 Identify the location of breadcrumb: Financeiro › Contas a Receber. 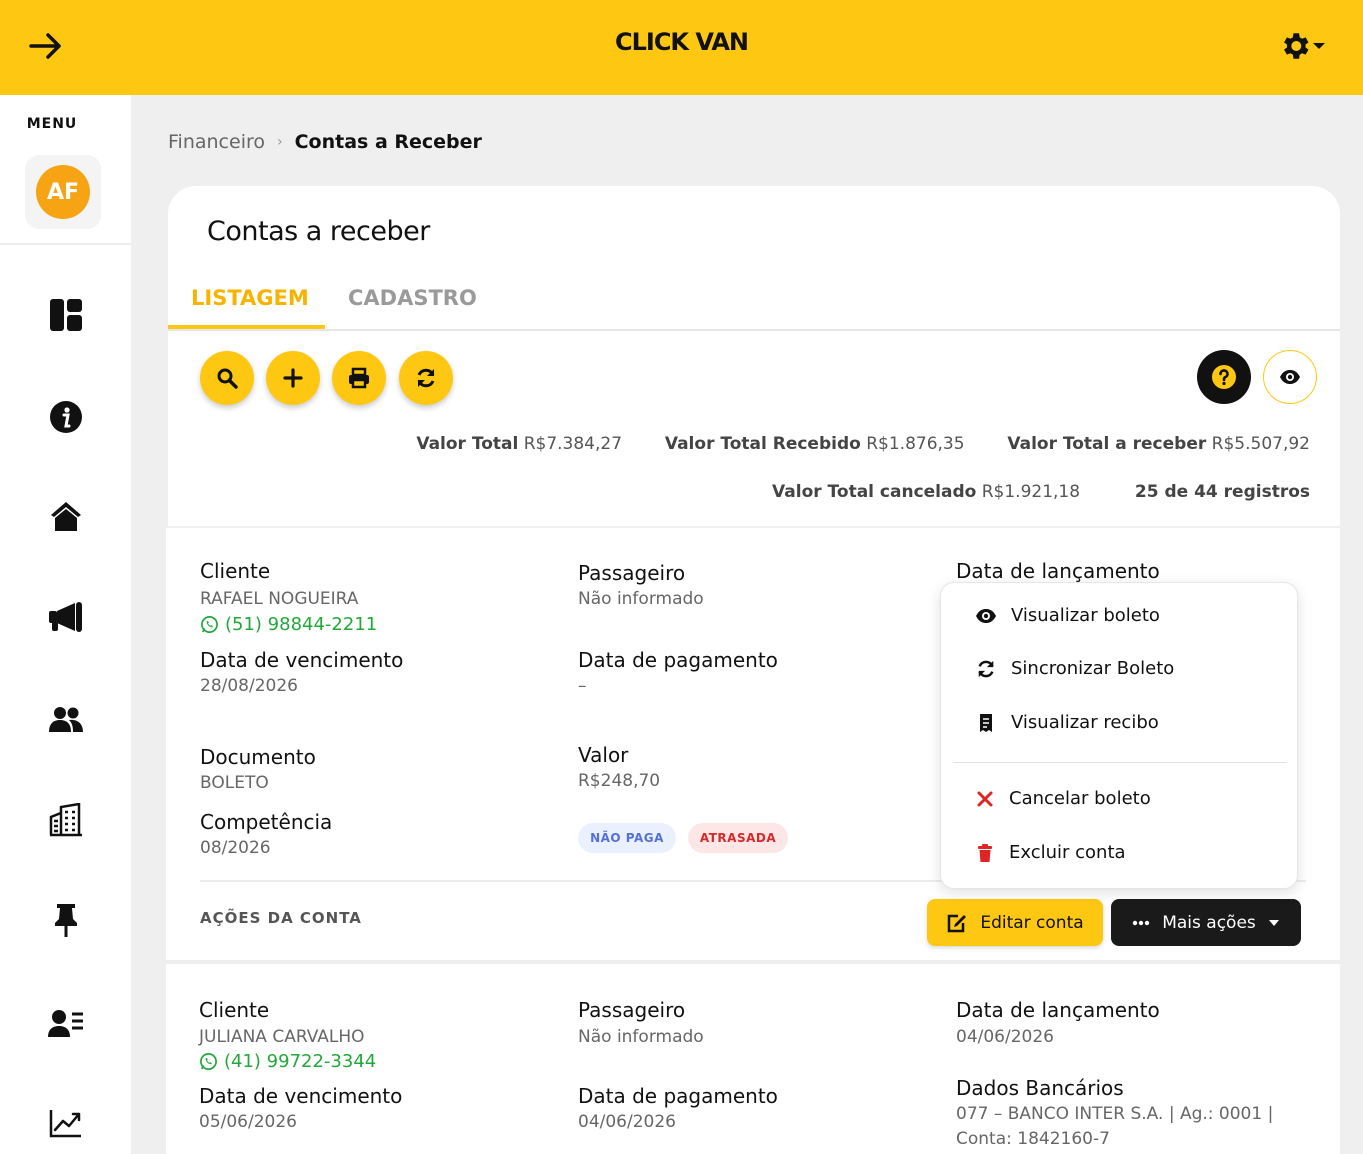
(325, 142).